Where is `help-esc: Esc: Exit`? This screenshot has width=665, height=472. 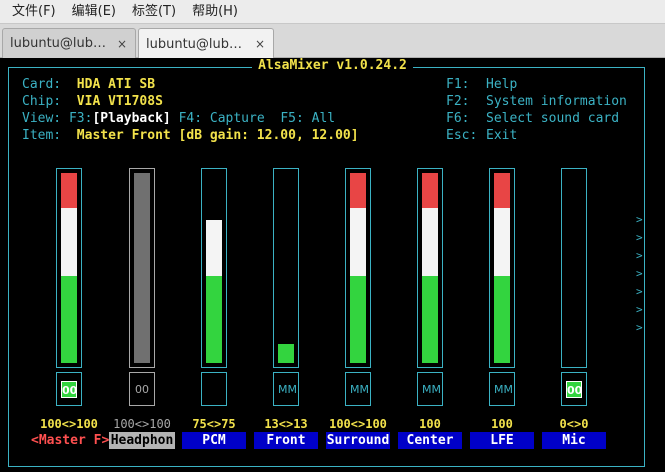
help-esc: Esc: Exit is located at coordinates (482, 135).